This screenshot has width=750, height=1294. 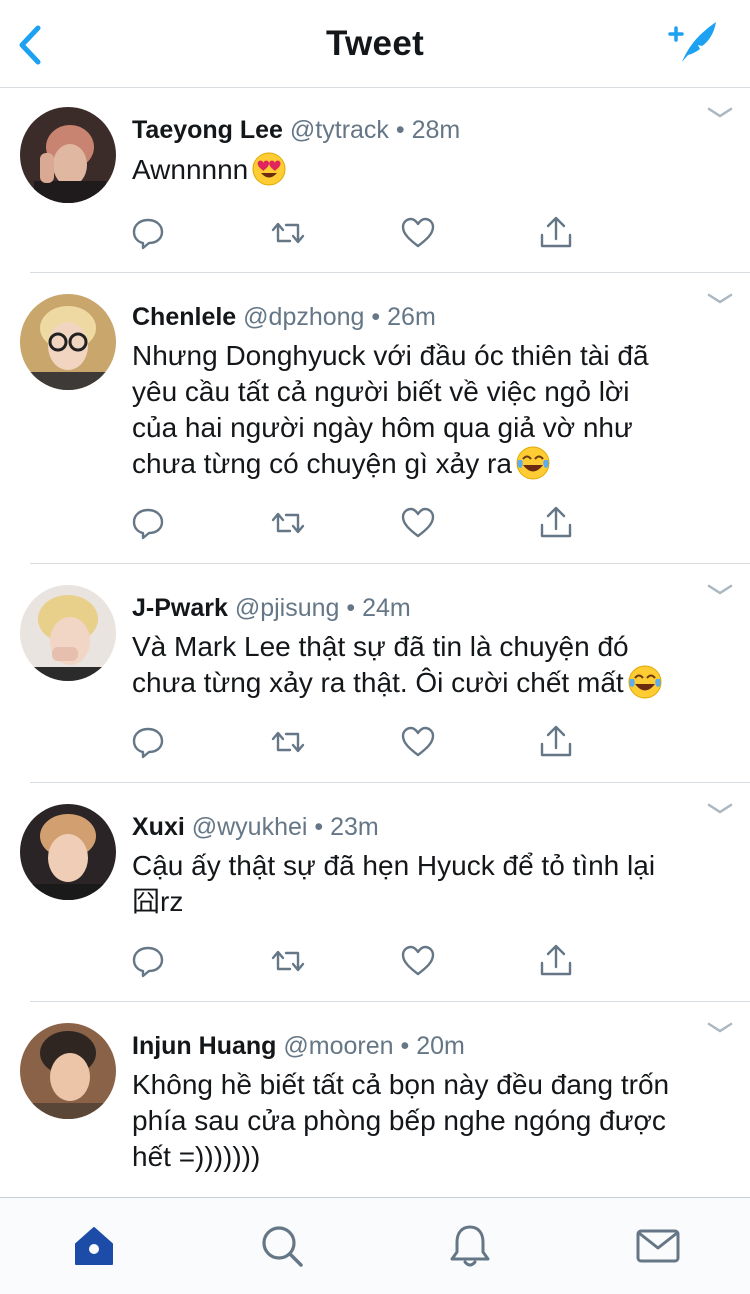 I want to click on display-name: Chenlele, so click(x=184, y=317).